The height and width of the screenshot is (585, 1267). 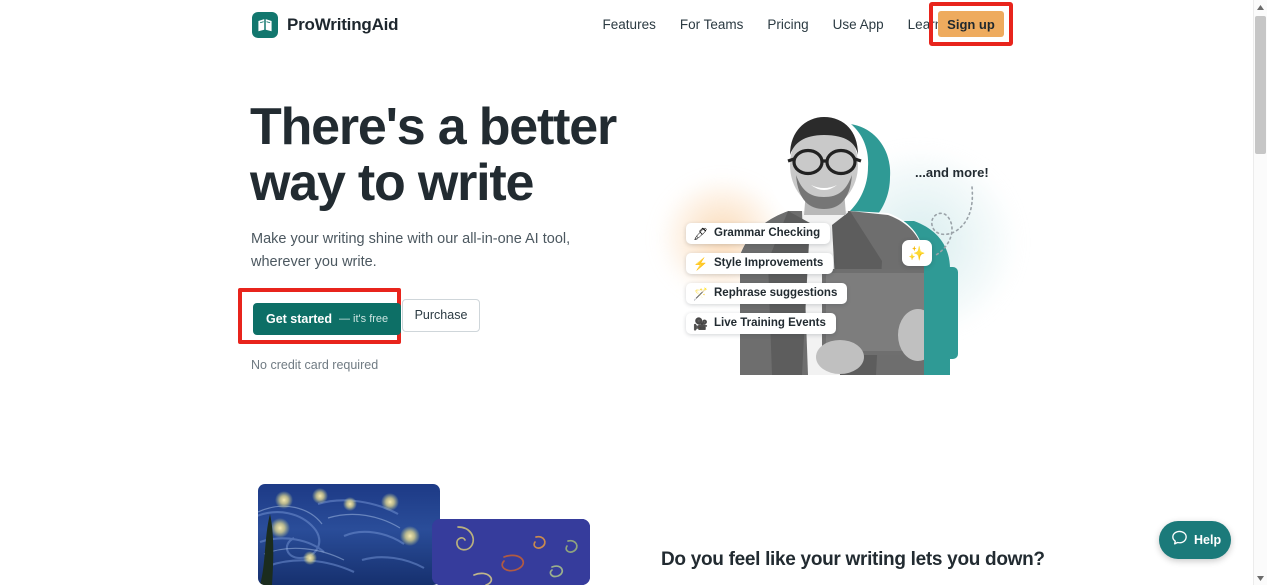 I want to click on sparkles-icon: ✨, so click(x=917, y=253).